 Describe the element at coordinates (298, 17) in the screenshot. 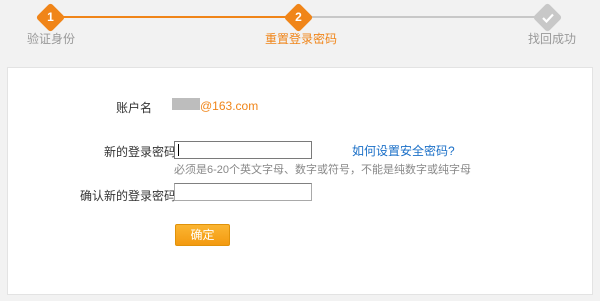

I see `step-2-number: 2` at that location.